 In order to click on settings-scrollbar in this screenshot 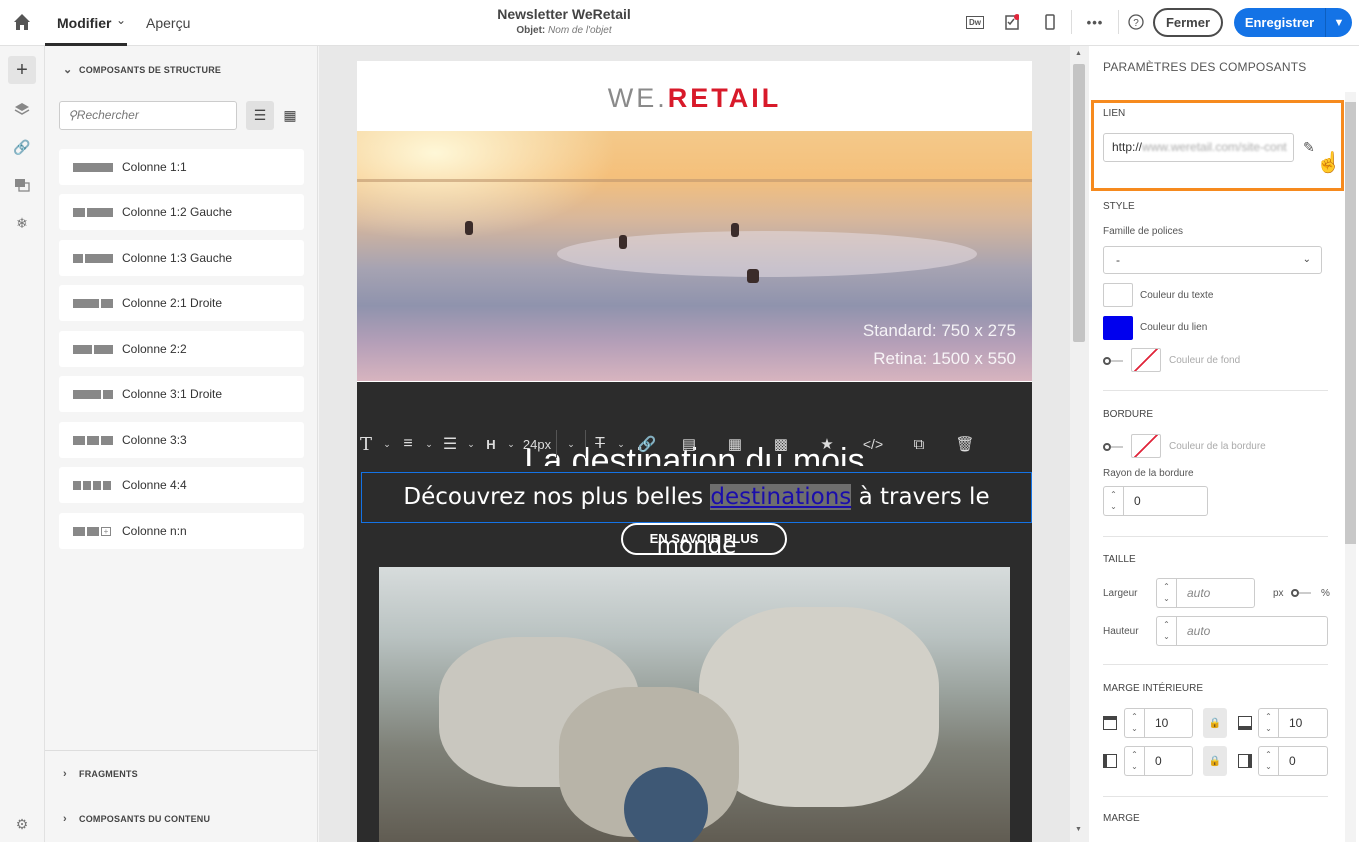, I will do `click(1350, 467)`.